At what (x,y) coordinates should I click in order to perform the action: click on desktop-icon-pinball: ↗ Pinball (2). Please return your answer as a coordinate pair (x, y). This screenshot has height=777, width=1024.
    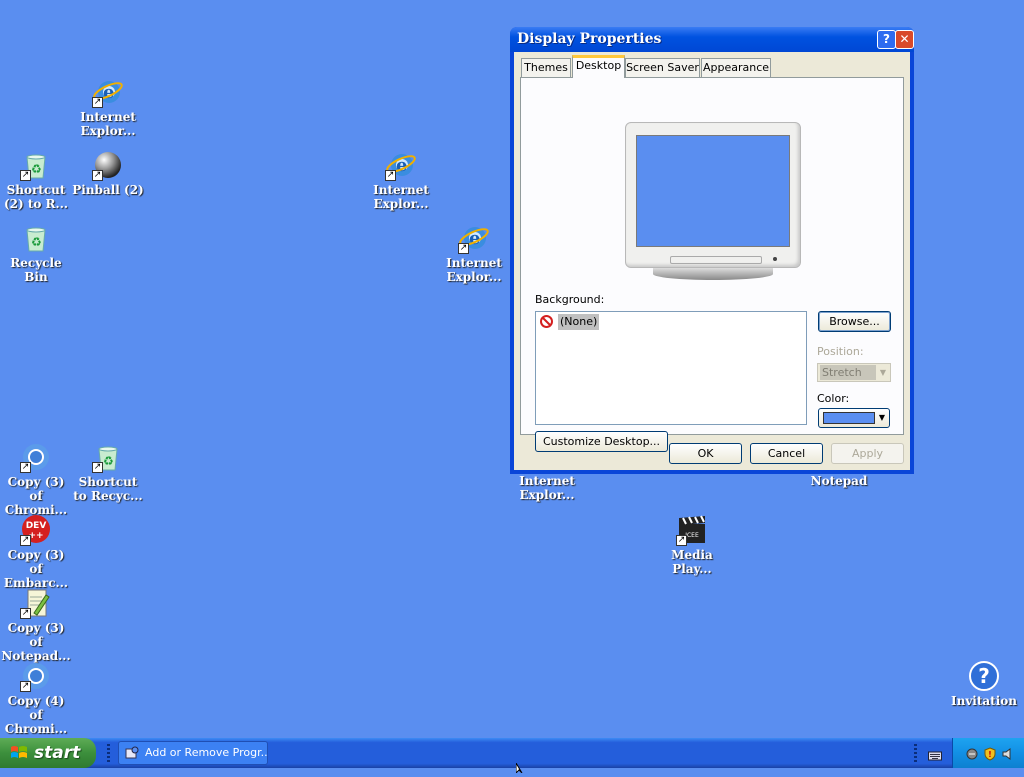
    Looking at the image, I should click on (108, 173).